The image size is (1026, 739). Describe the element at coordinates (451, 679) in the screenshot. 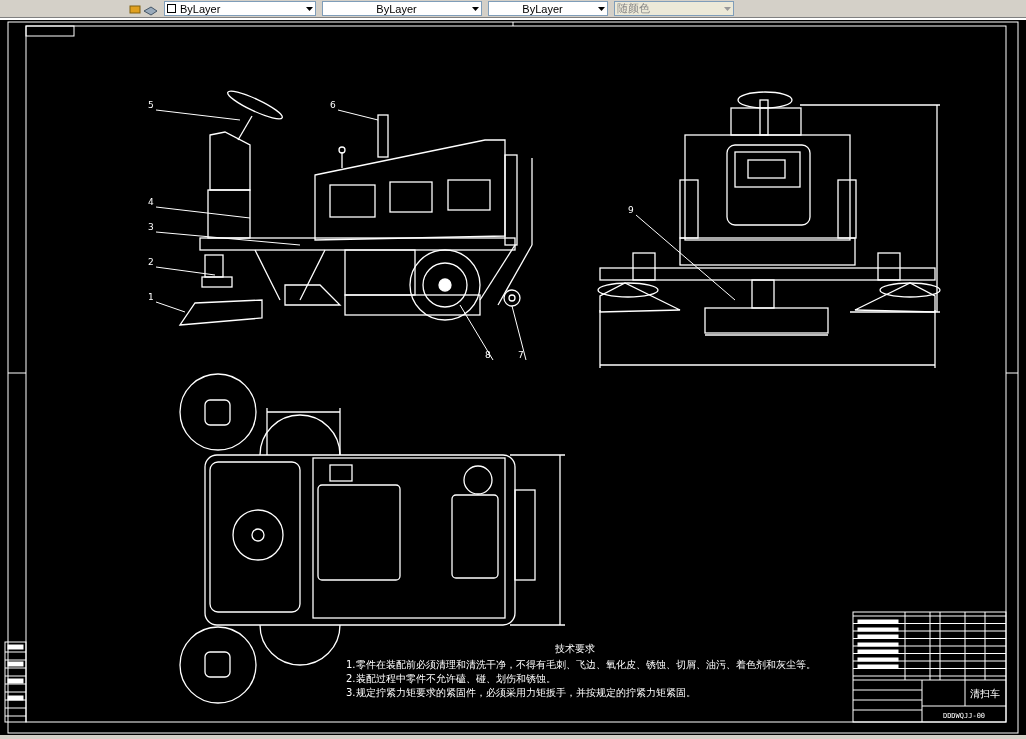

I see `technical-note: 2.装配过程中零件不允许磕、碰、划伤和锈蚀。` at that location.